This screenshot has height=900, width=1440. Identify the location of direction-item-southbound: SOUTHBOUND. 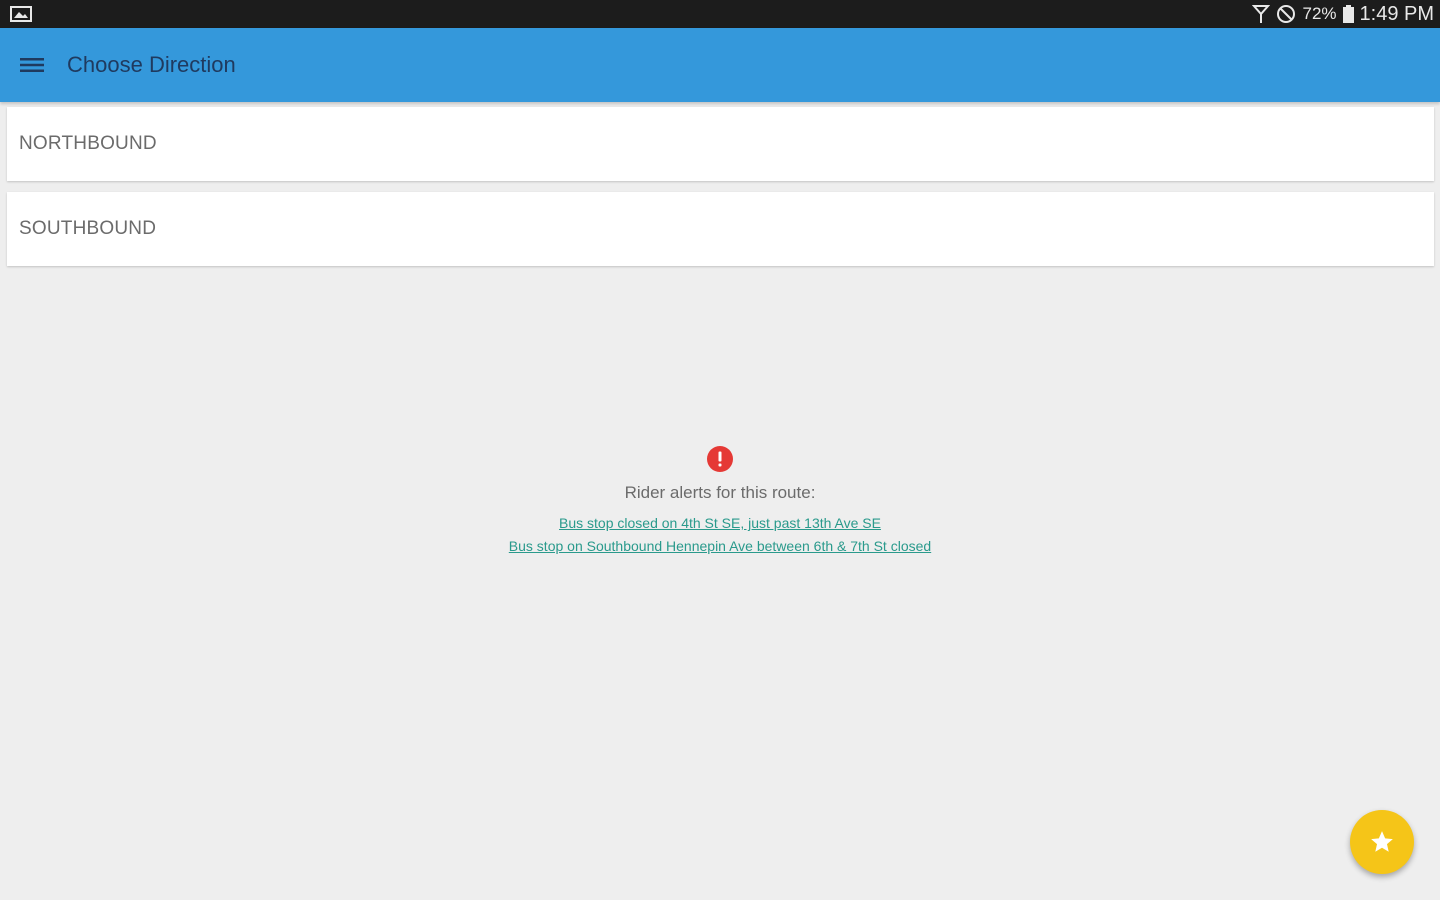
(720, 229).